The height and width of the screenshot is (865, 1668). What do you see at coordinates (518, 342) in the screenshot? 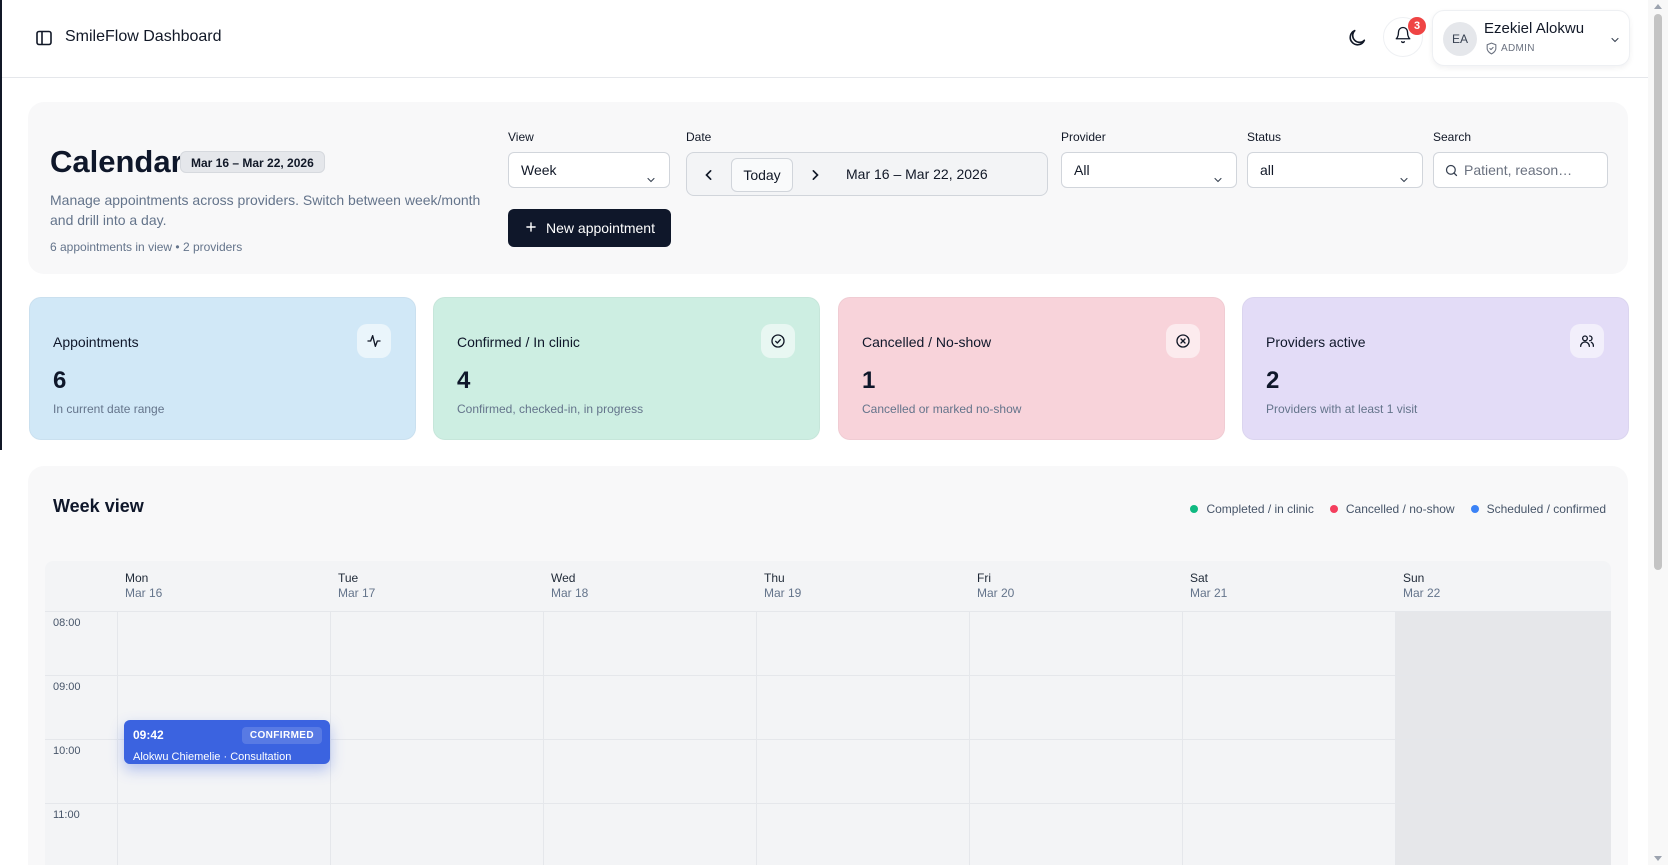
I see `stat-label: Confirmed / In clinic` at bounding box center [518, 342].